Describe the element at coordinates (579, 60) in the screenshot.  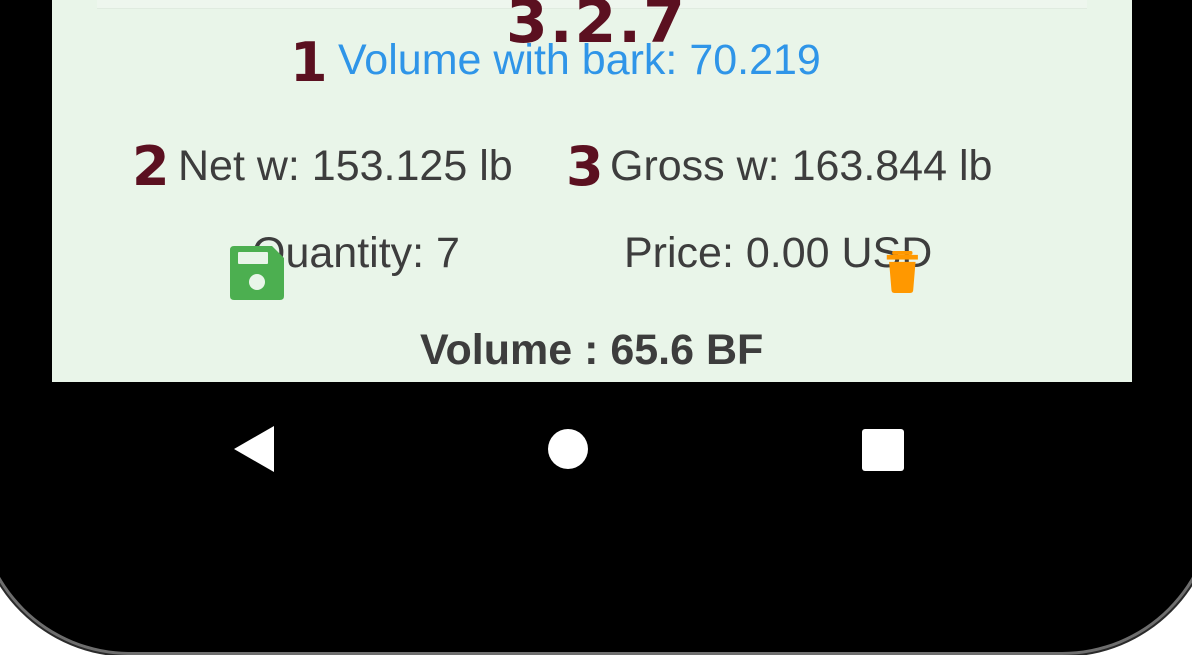
I see `volume-with-bark-value: Volume with bark: 70.219` at that location.